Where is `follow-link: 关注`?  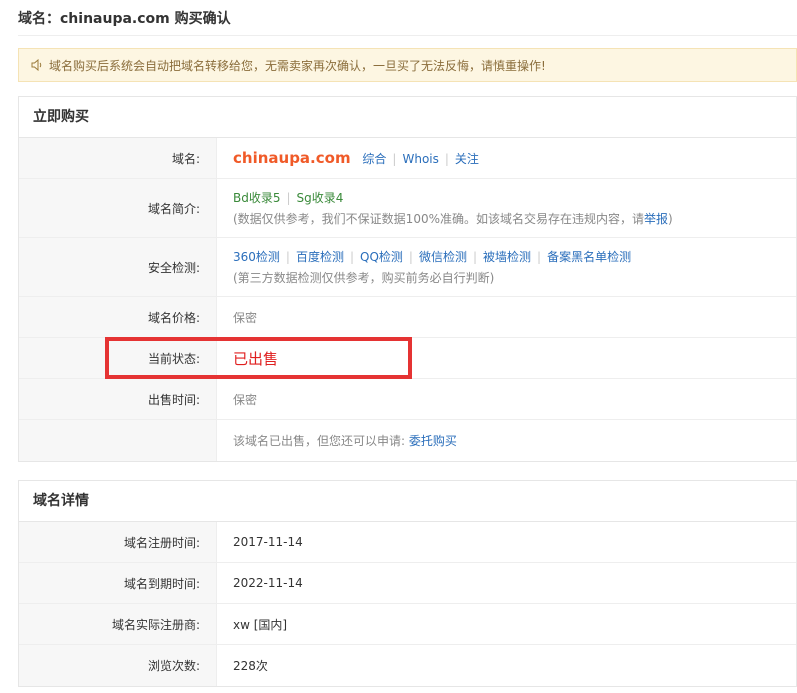
follow-link: 关注 is located at coordinates (467, 159).